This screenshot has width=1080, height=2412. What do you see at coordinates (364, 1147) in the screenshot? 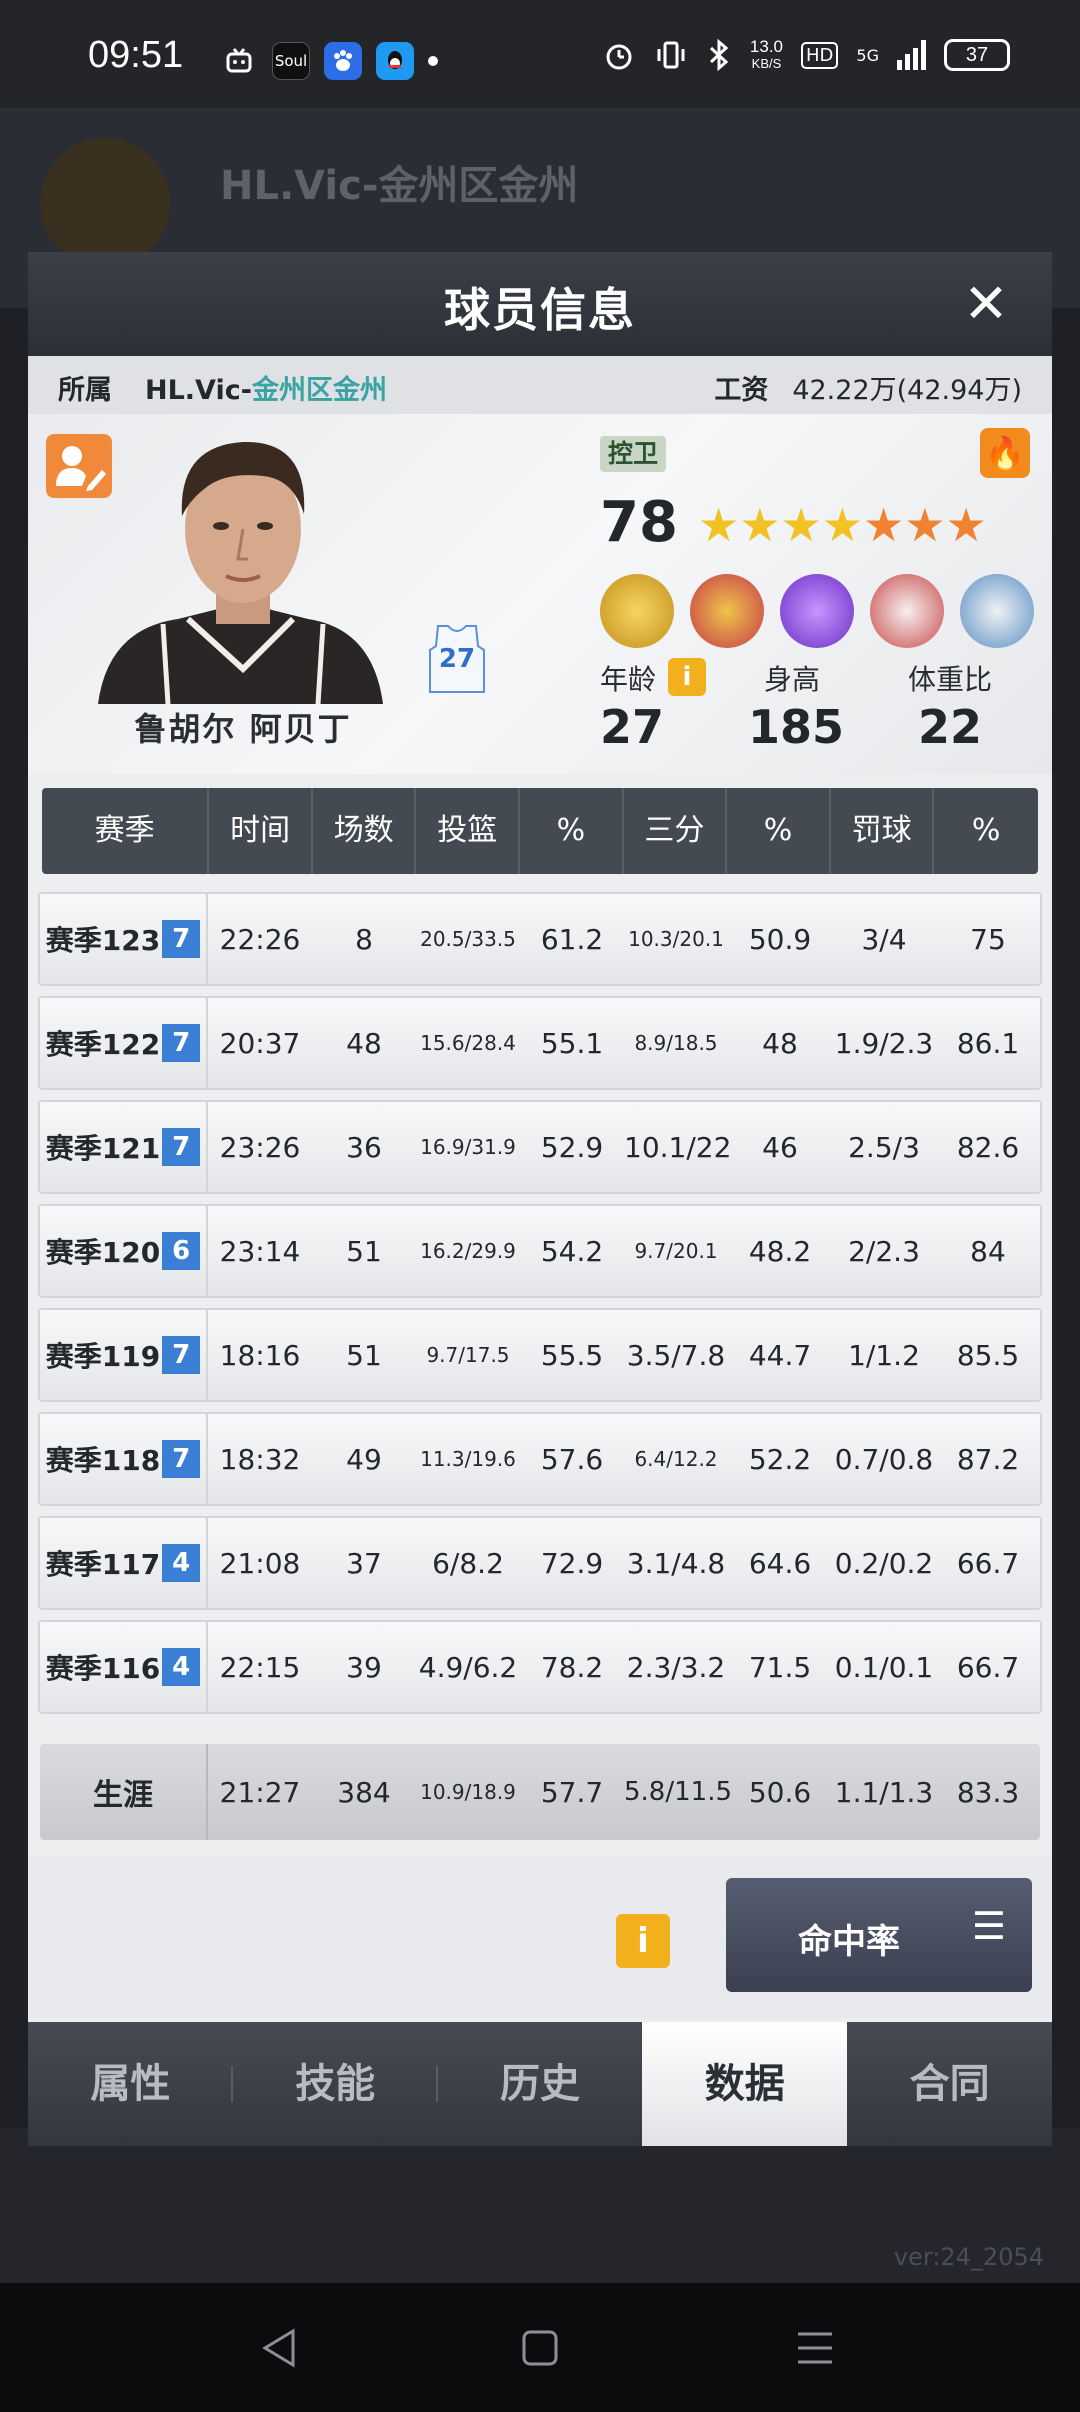
I see `cell-games: 36` at bounding box center [364, 1147].